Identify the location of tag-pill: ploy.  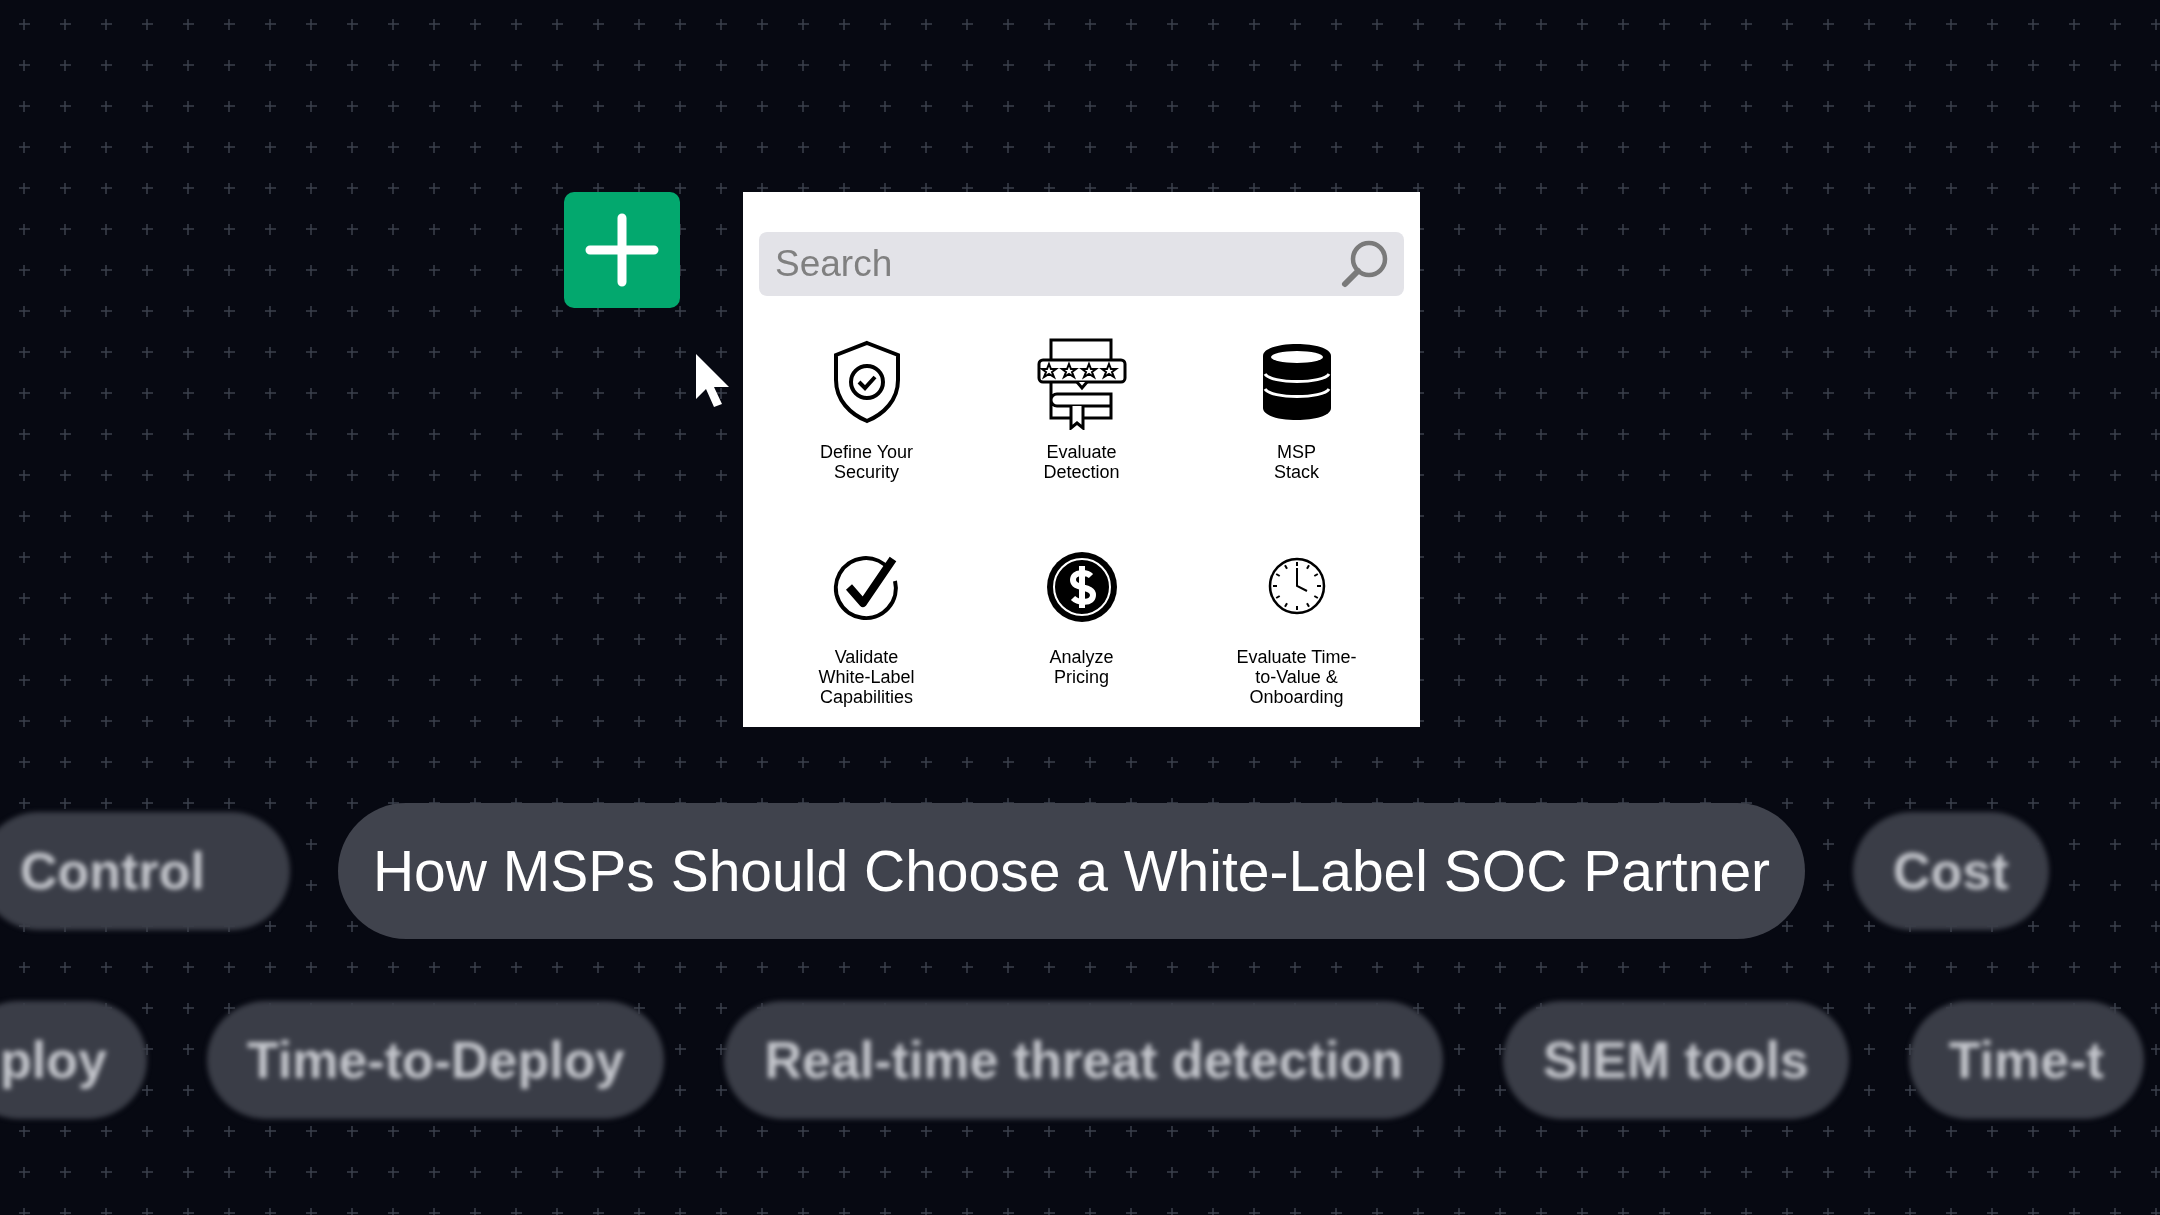
(73, 1060).